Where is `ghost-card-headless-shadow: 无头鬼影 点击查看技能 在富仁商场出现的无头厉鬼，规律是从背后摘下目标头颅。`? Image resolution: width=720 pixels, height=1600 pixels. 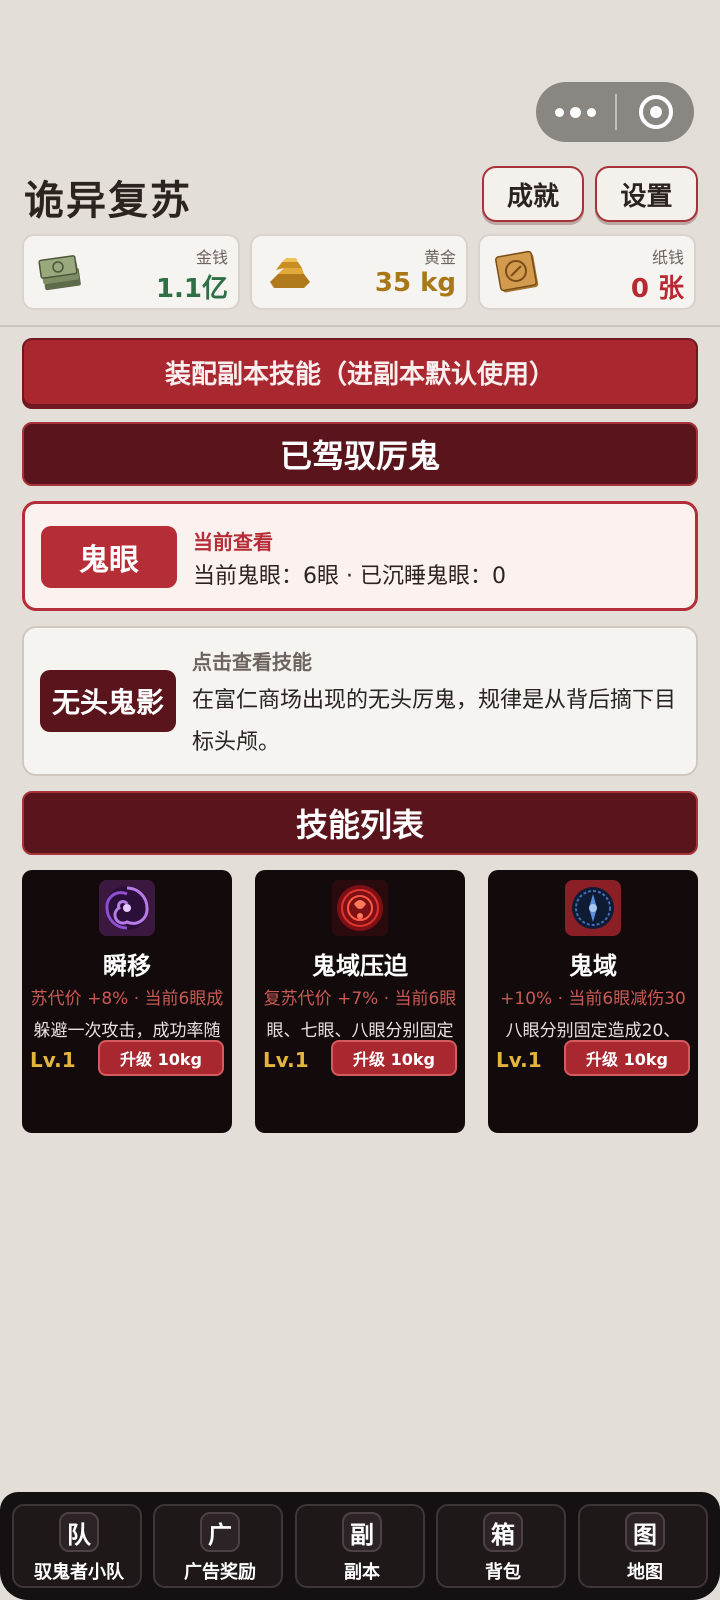
ghost-card-headless-shadow: 无头鬼影 点击查看技能 在富仁商场出现的无头厉鬼，规律是从背后摘下目标头颅。 is located at coordinates (360, 701).